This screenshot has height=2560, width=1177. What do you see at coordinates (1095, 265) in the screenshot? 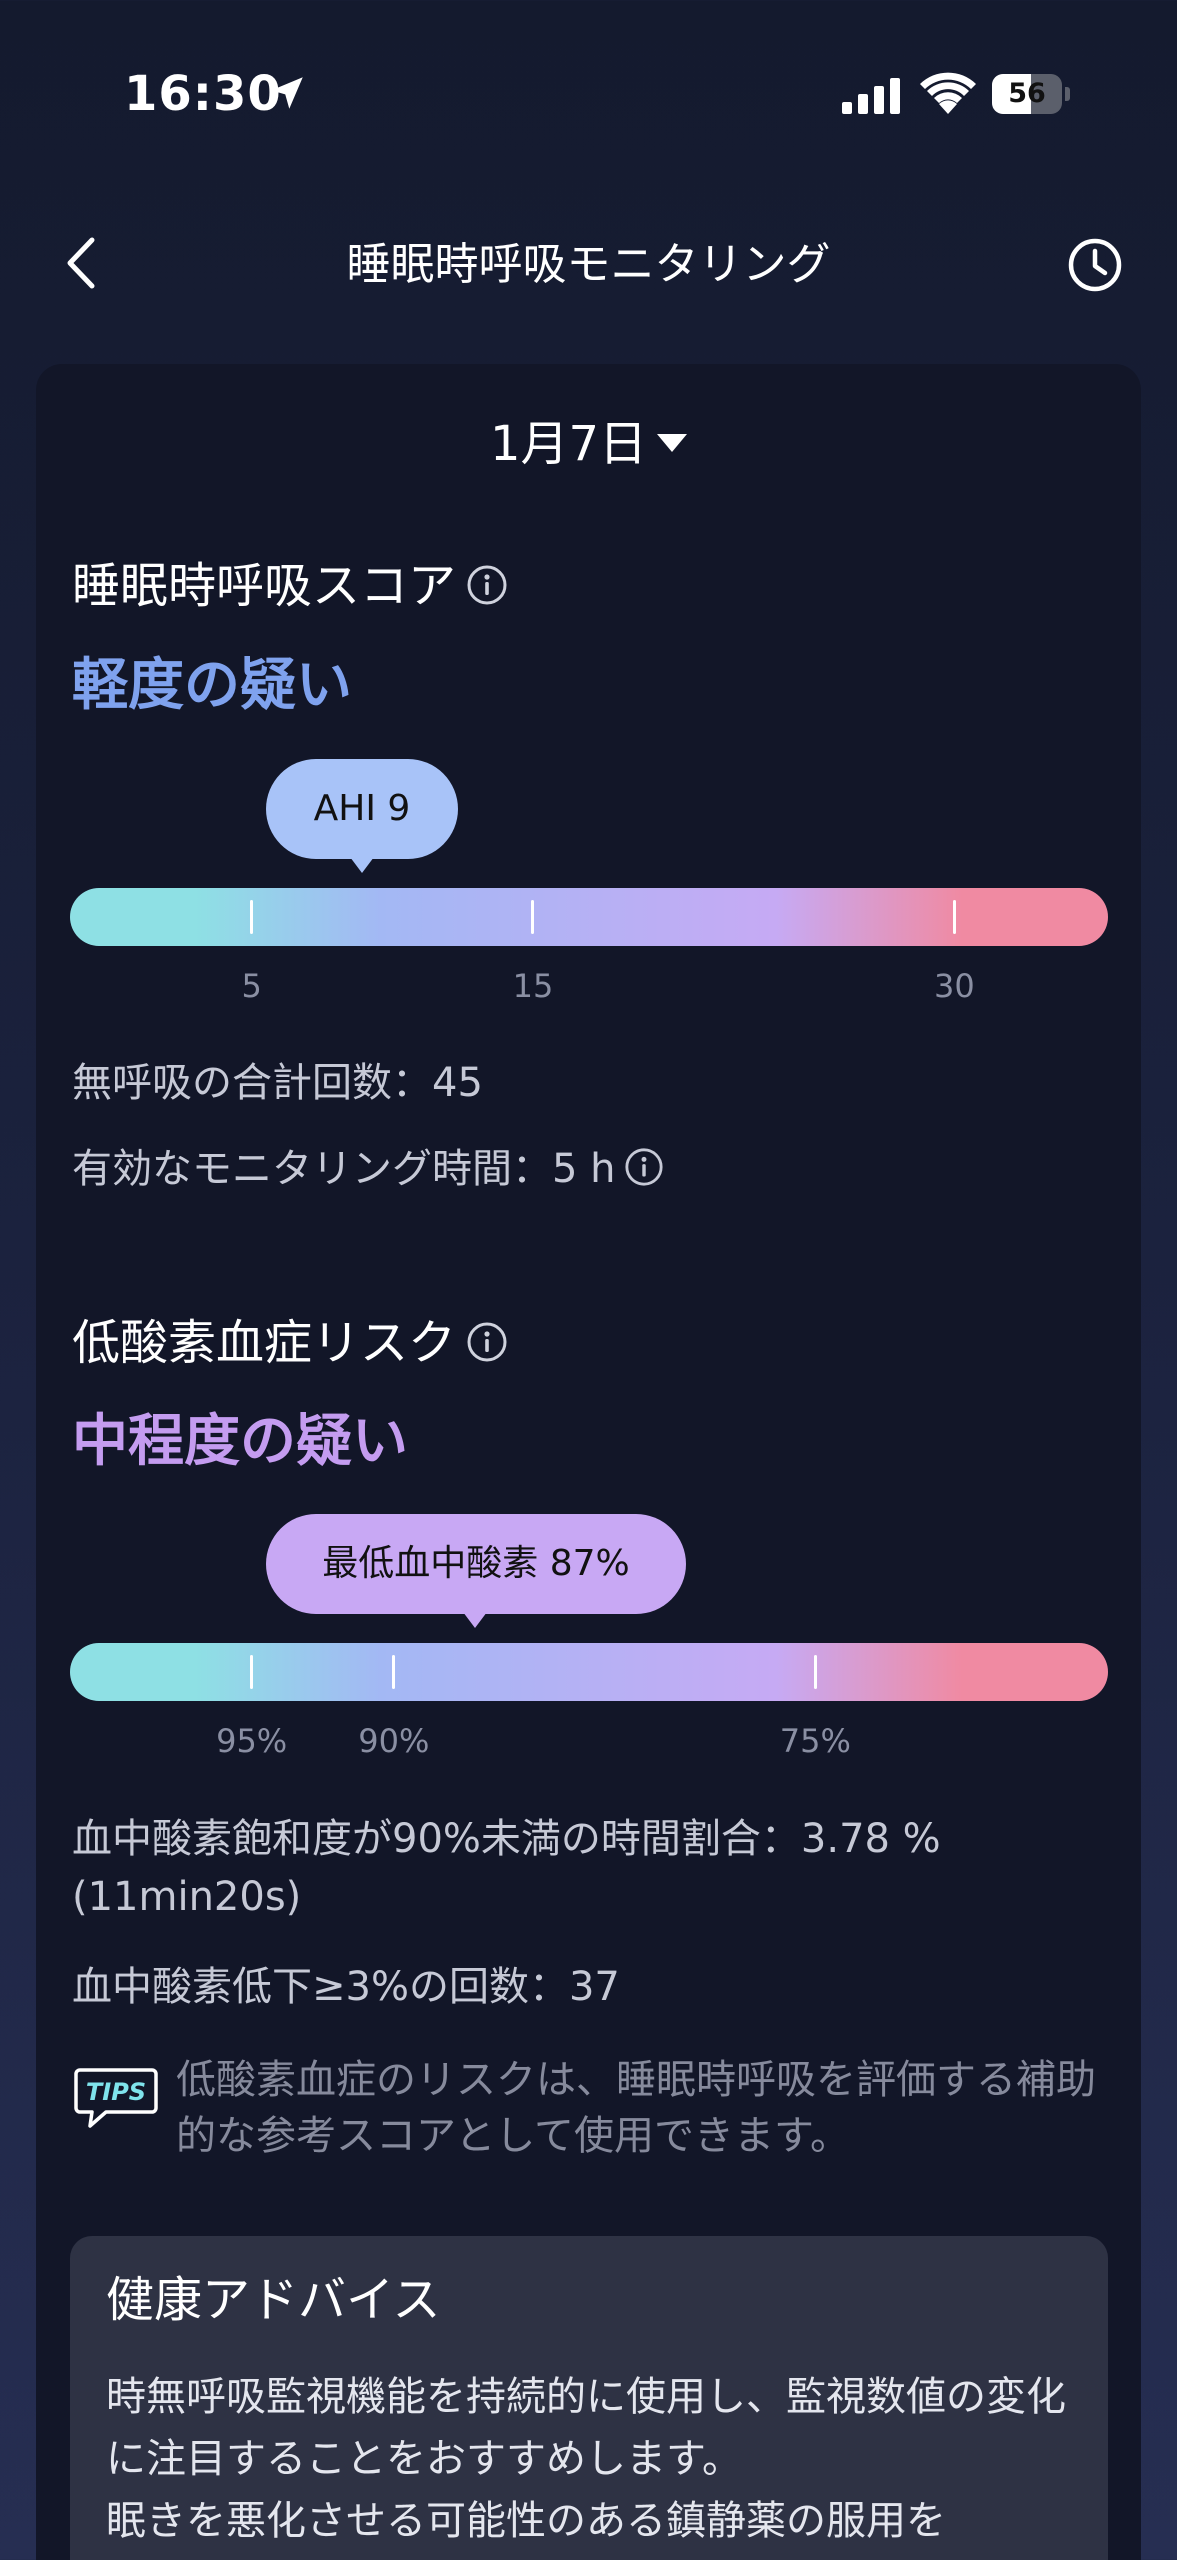
I see `clock-icon` at bounding box center [1095, 265].